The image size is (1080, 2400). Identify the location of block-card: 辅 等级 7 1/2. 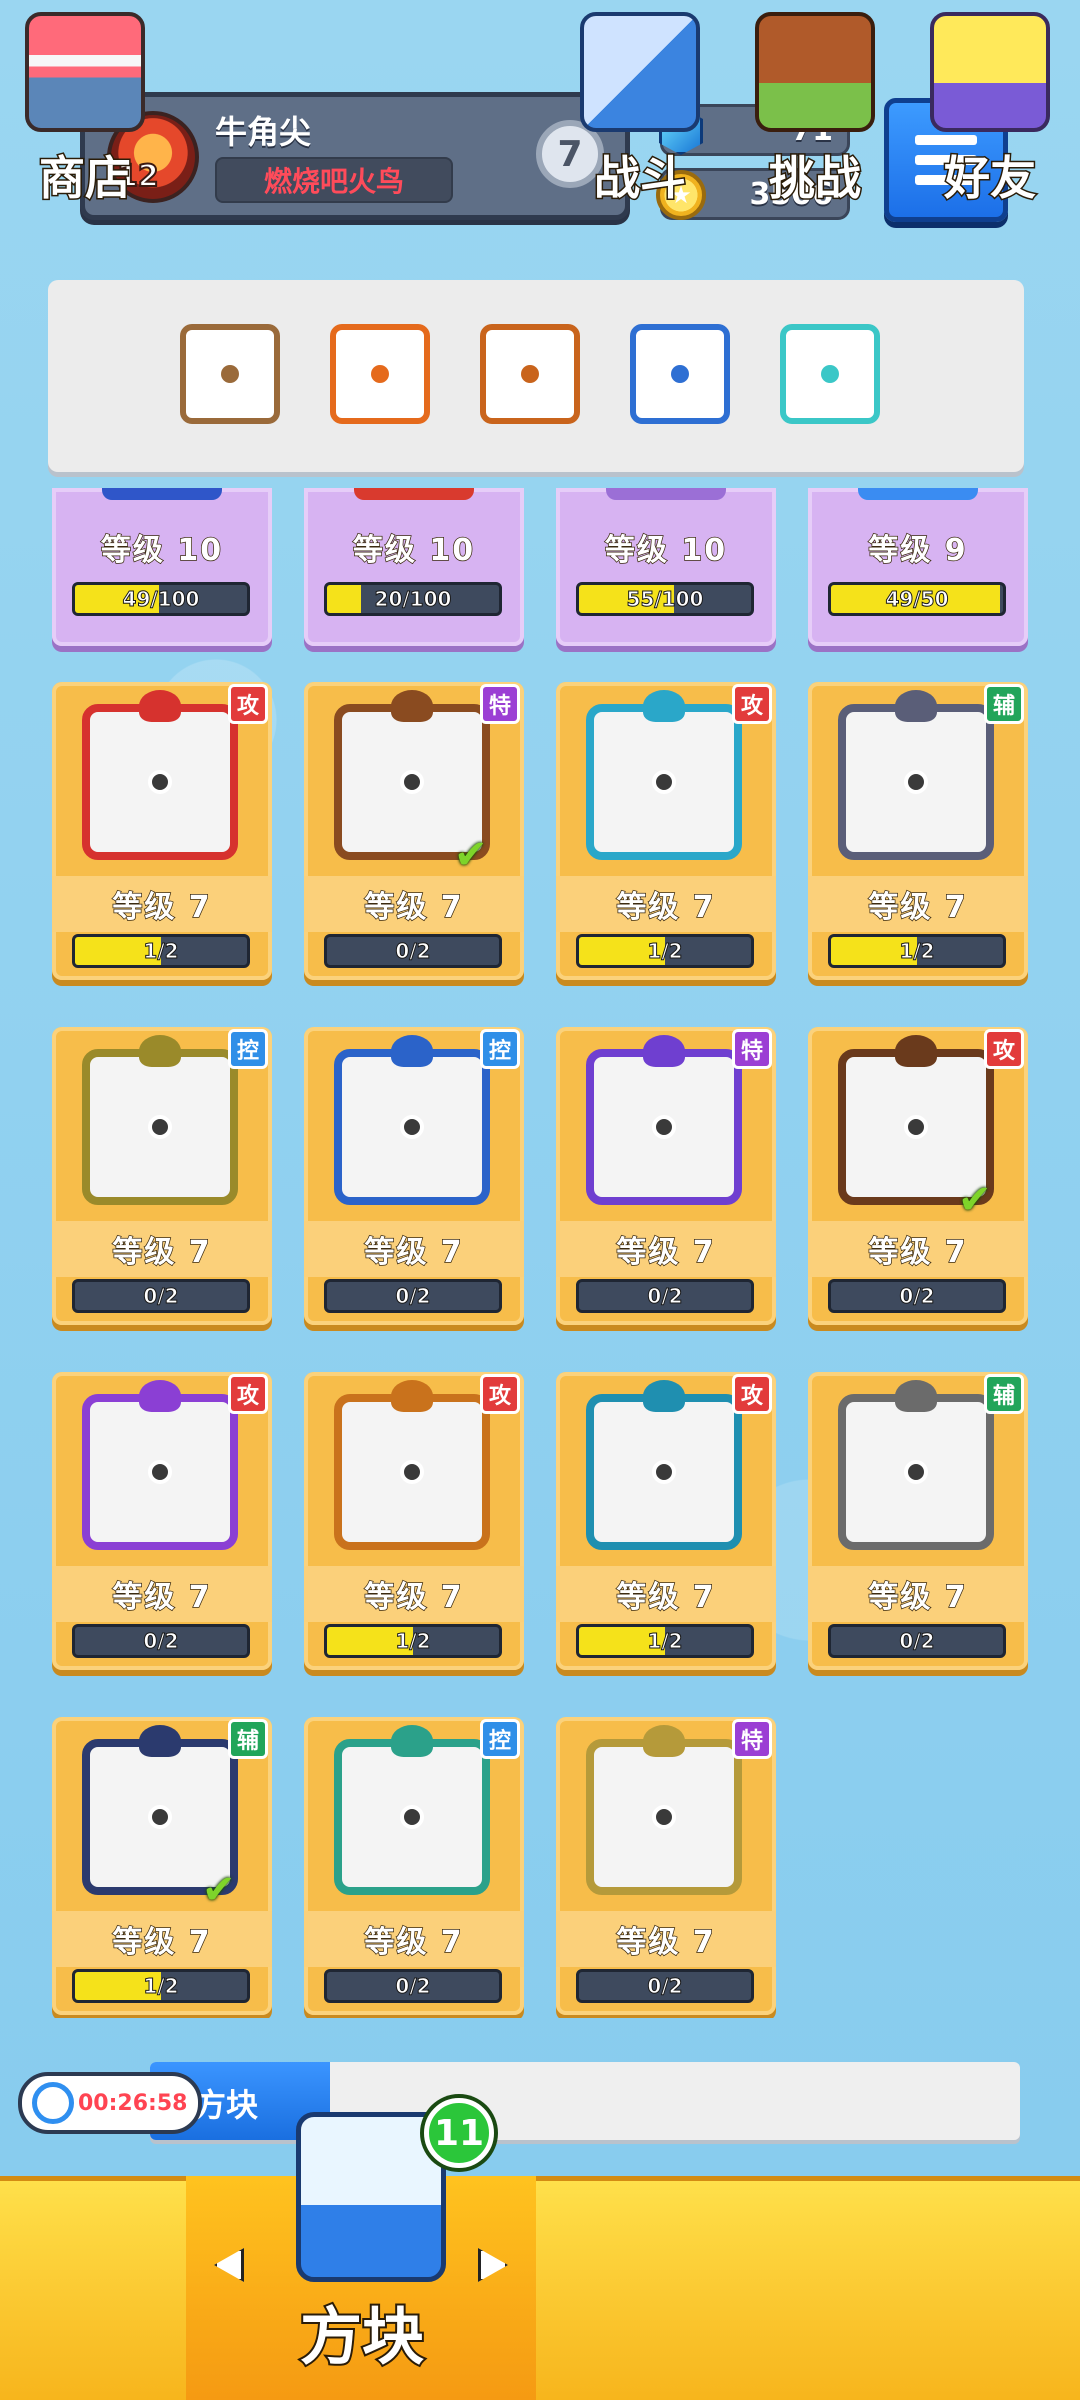
(918, 831).